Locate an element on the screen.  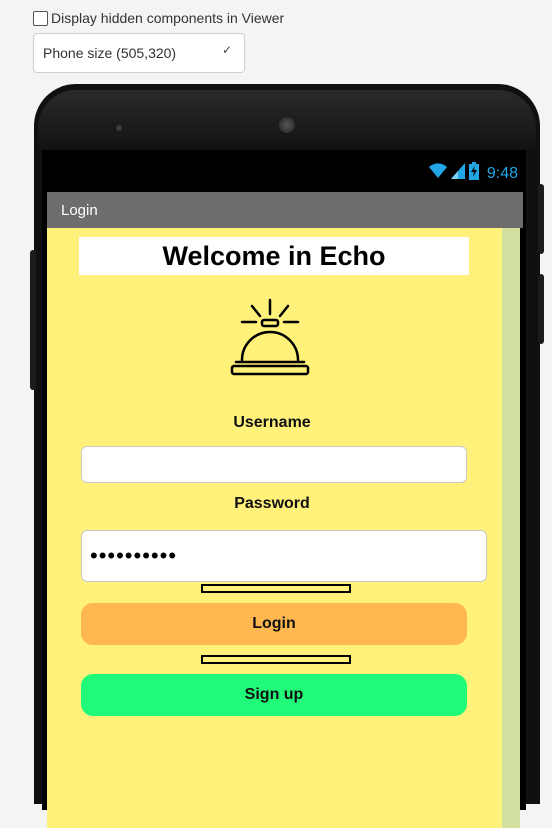
hidden-components-toggle: Display hidden components in Viewer is located at coordinates (158, 18).